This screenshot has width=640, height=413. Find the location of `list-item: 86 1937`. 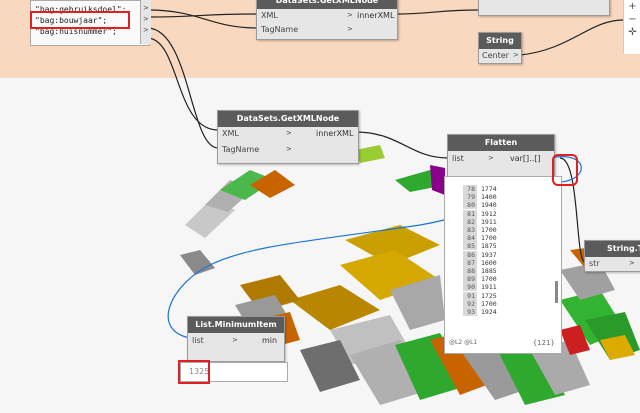

list-item: 86 1937 is located at coordinates (471, 254).